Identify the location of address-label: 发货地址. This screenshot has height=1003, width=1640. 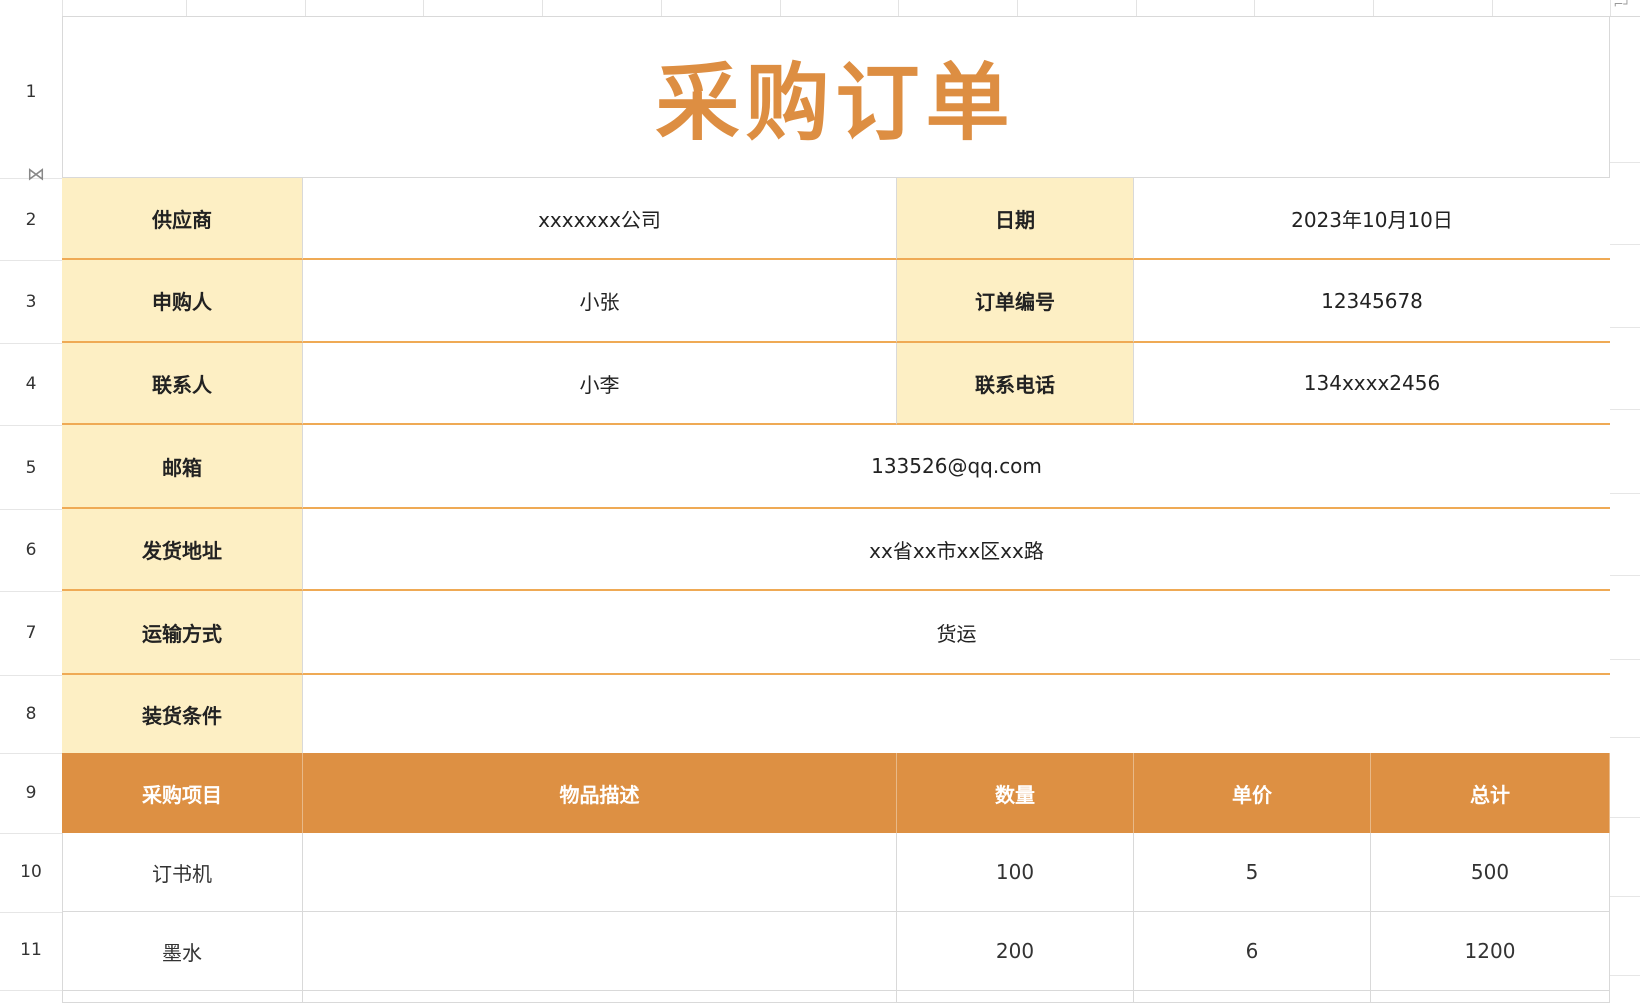
(182, 550).